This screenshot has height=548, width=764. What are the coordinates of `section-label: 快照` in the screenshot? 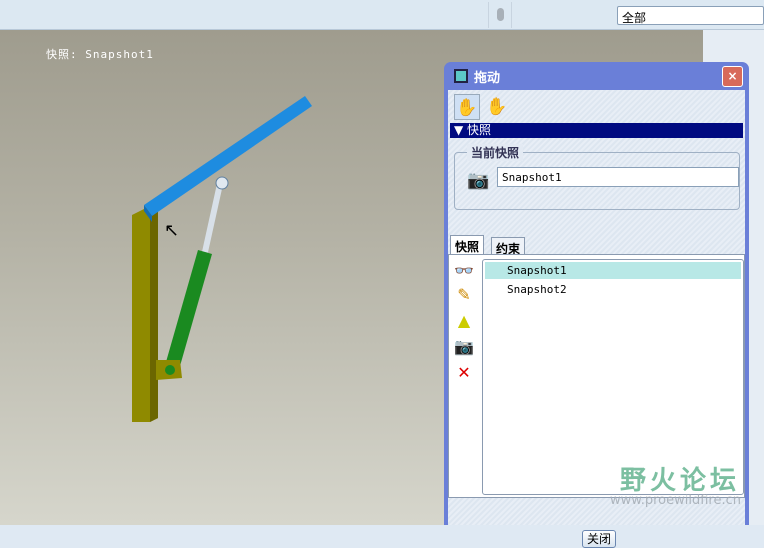 It's located at (479, 130).